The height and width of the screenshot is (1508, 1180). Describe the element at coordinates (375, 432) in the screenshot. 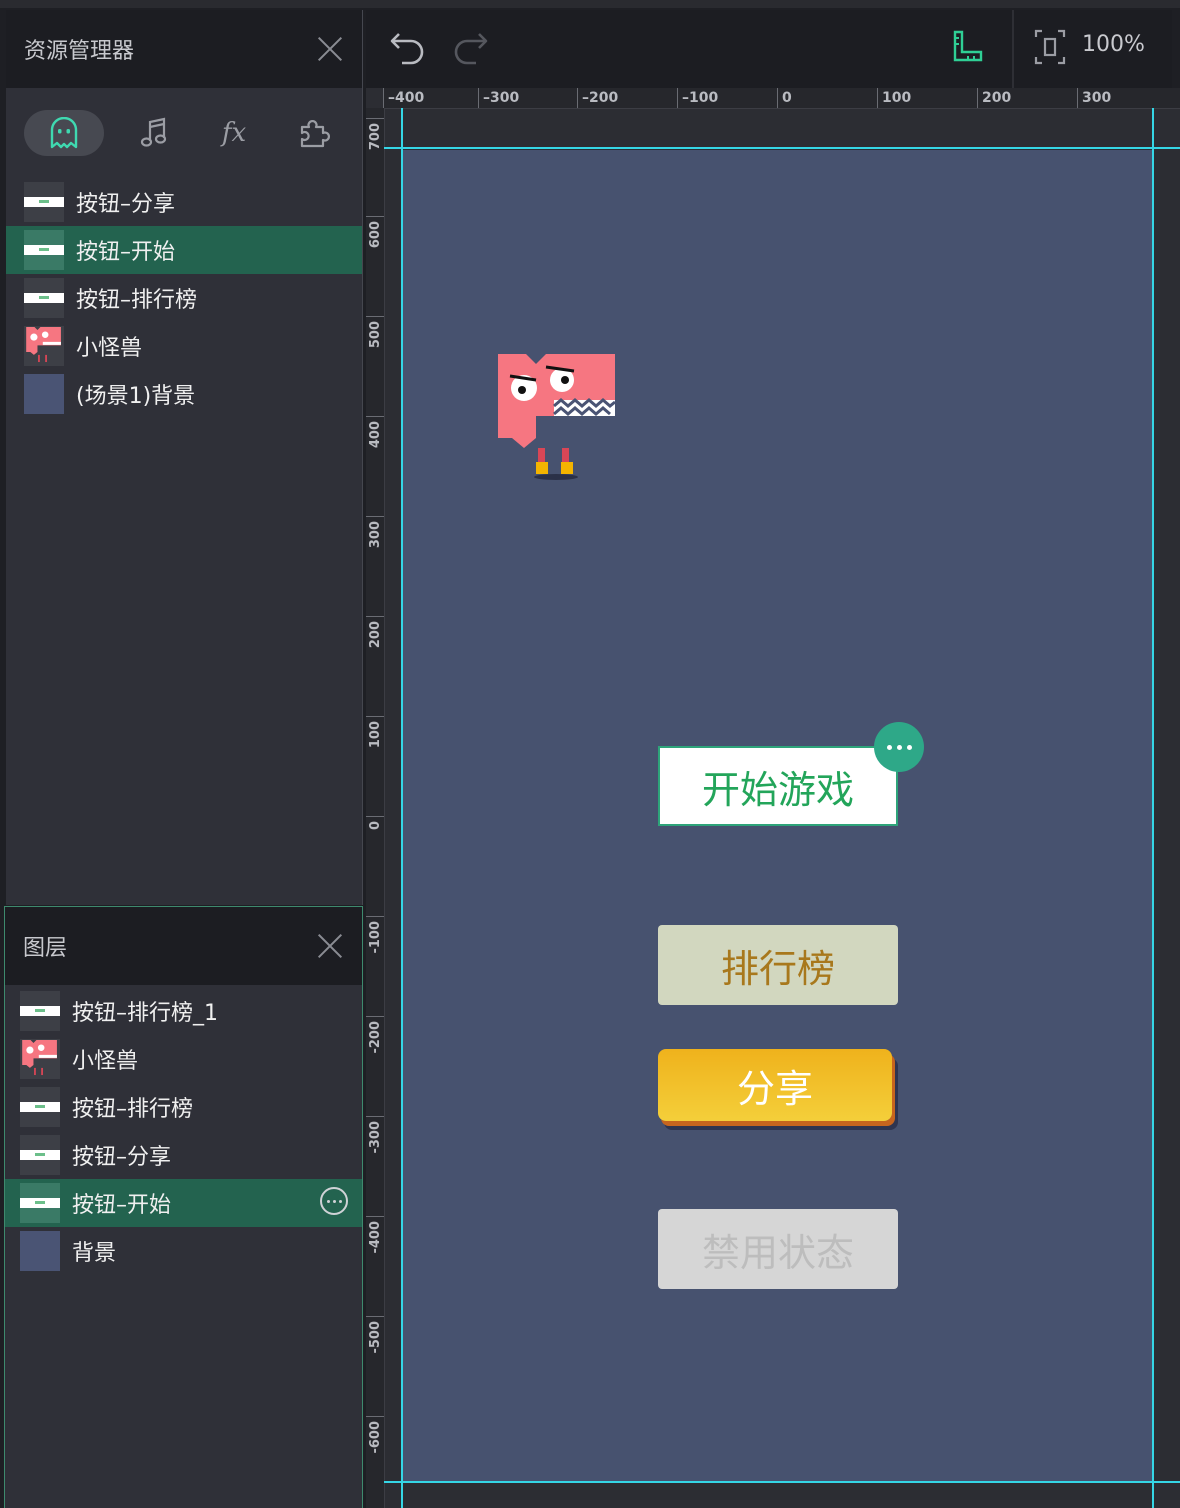

I see `ruler-tick: 400` at that location.